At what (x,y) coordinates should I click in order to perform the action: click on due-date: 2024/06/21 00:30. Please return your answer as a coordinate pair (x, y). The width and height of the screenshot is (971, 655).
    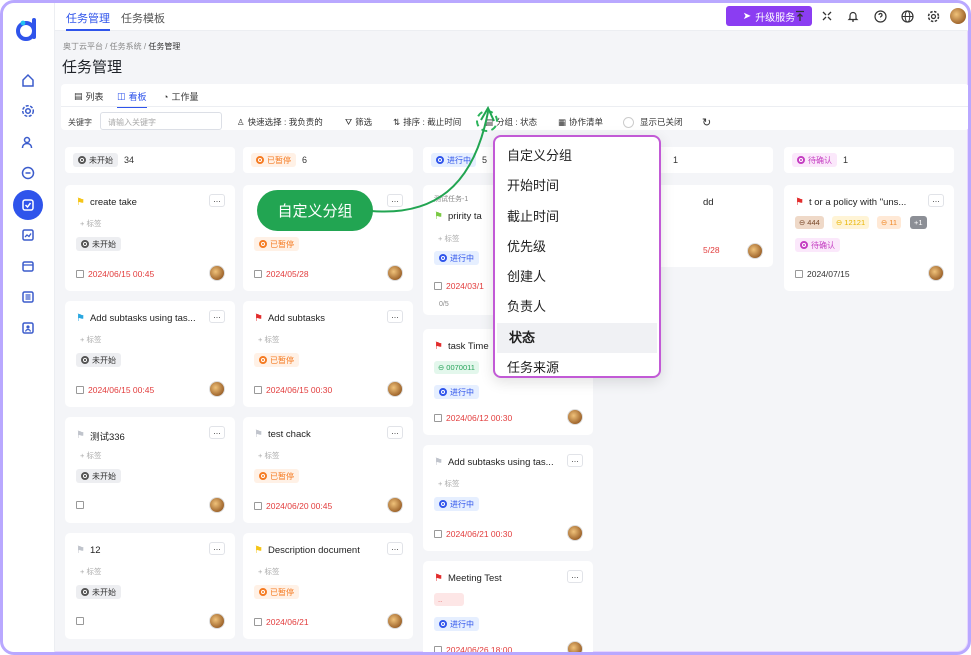
    Looking at the image, I should click on (473, 534).